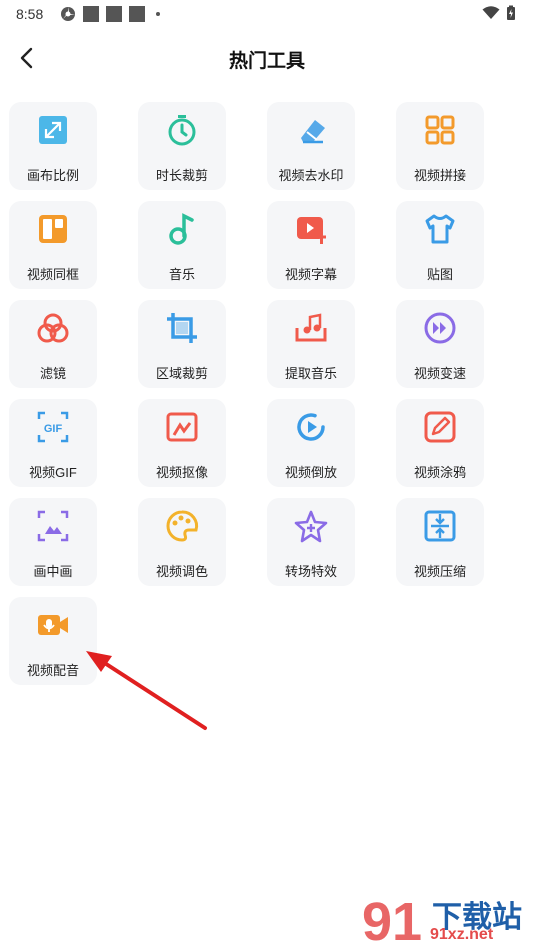 This screenshot has height=950, width=534. Describe the element at coordinates (53, 245) in the screenshot. I see `tool-tile: 视频同框` at that location.